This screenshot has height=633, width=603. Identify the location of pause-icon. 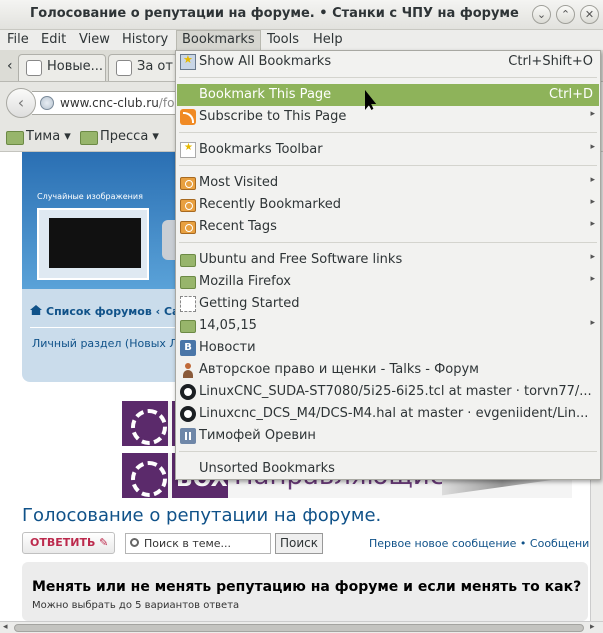
(188, 436).